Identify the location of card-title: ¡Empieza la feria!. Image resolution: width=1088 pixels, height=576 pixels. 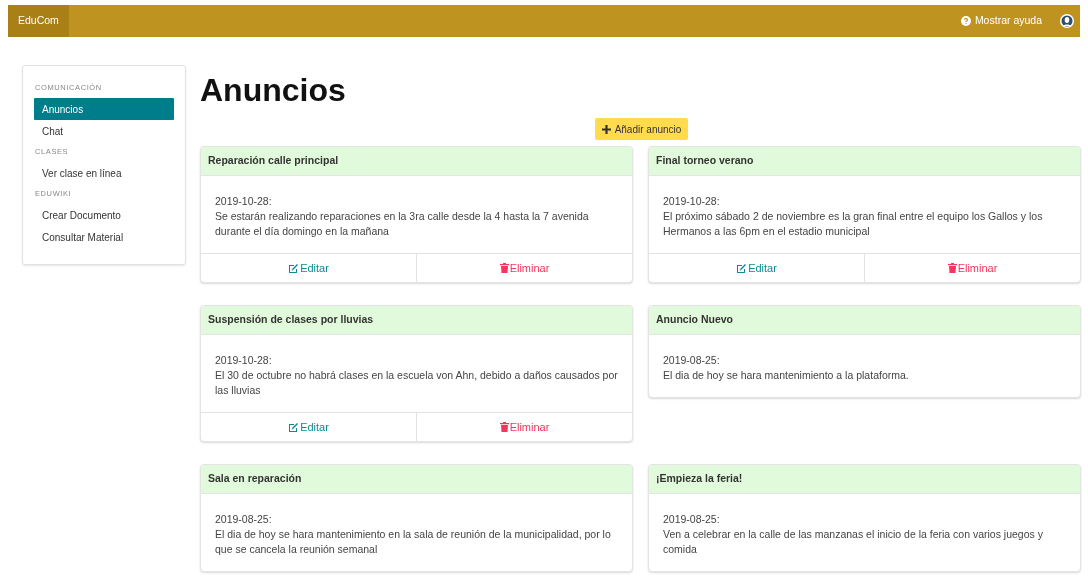
(699, 479).